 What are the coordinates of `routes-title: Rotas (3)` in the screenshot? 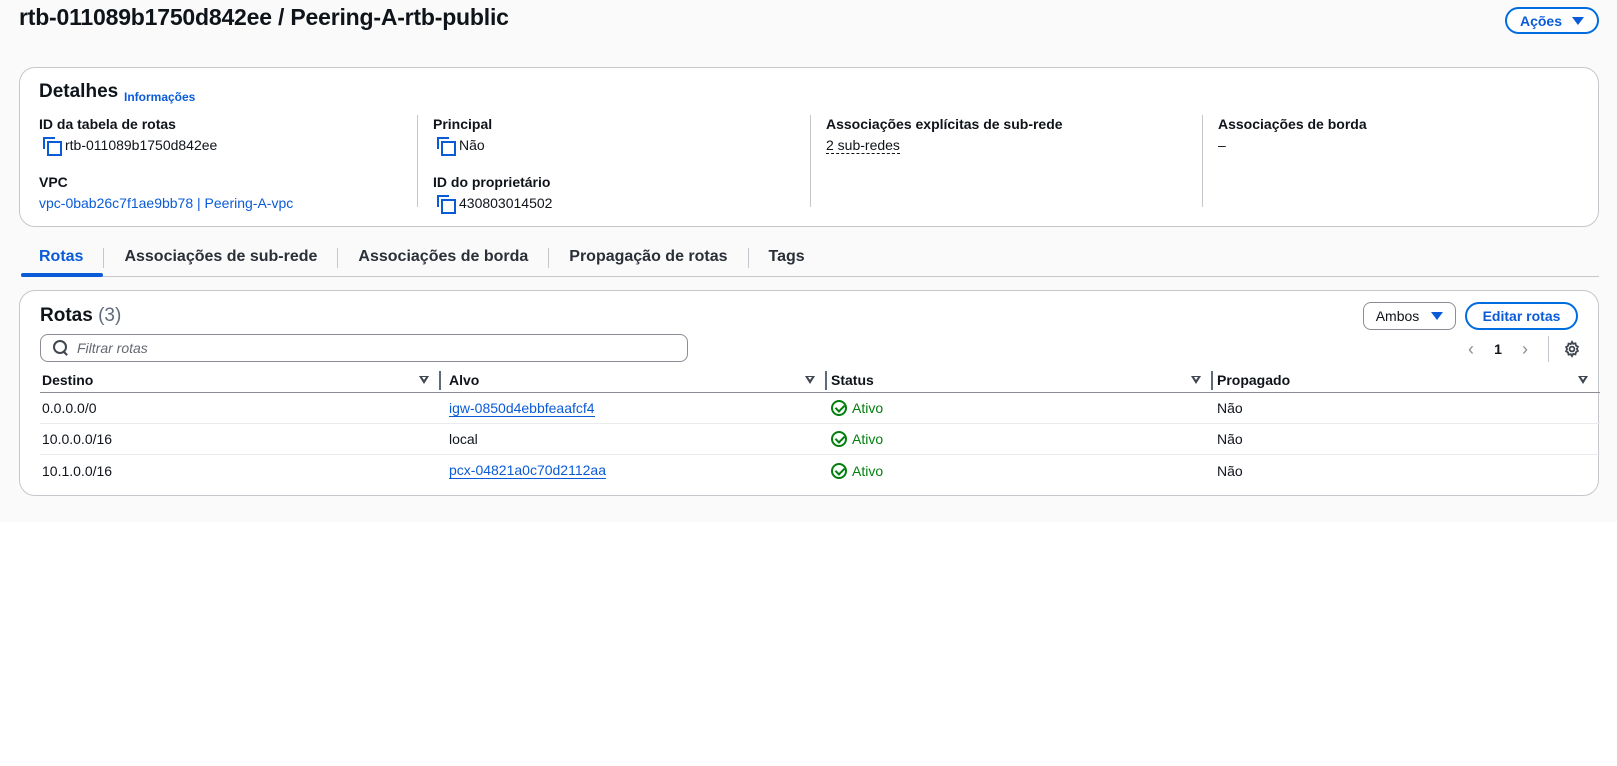 It's located at (80, 316).